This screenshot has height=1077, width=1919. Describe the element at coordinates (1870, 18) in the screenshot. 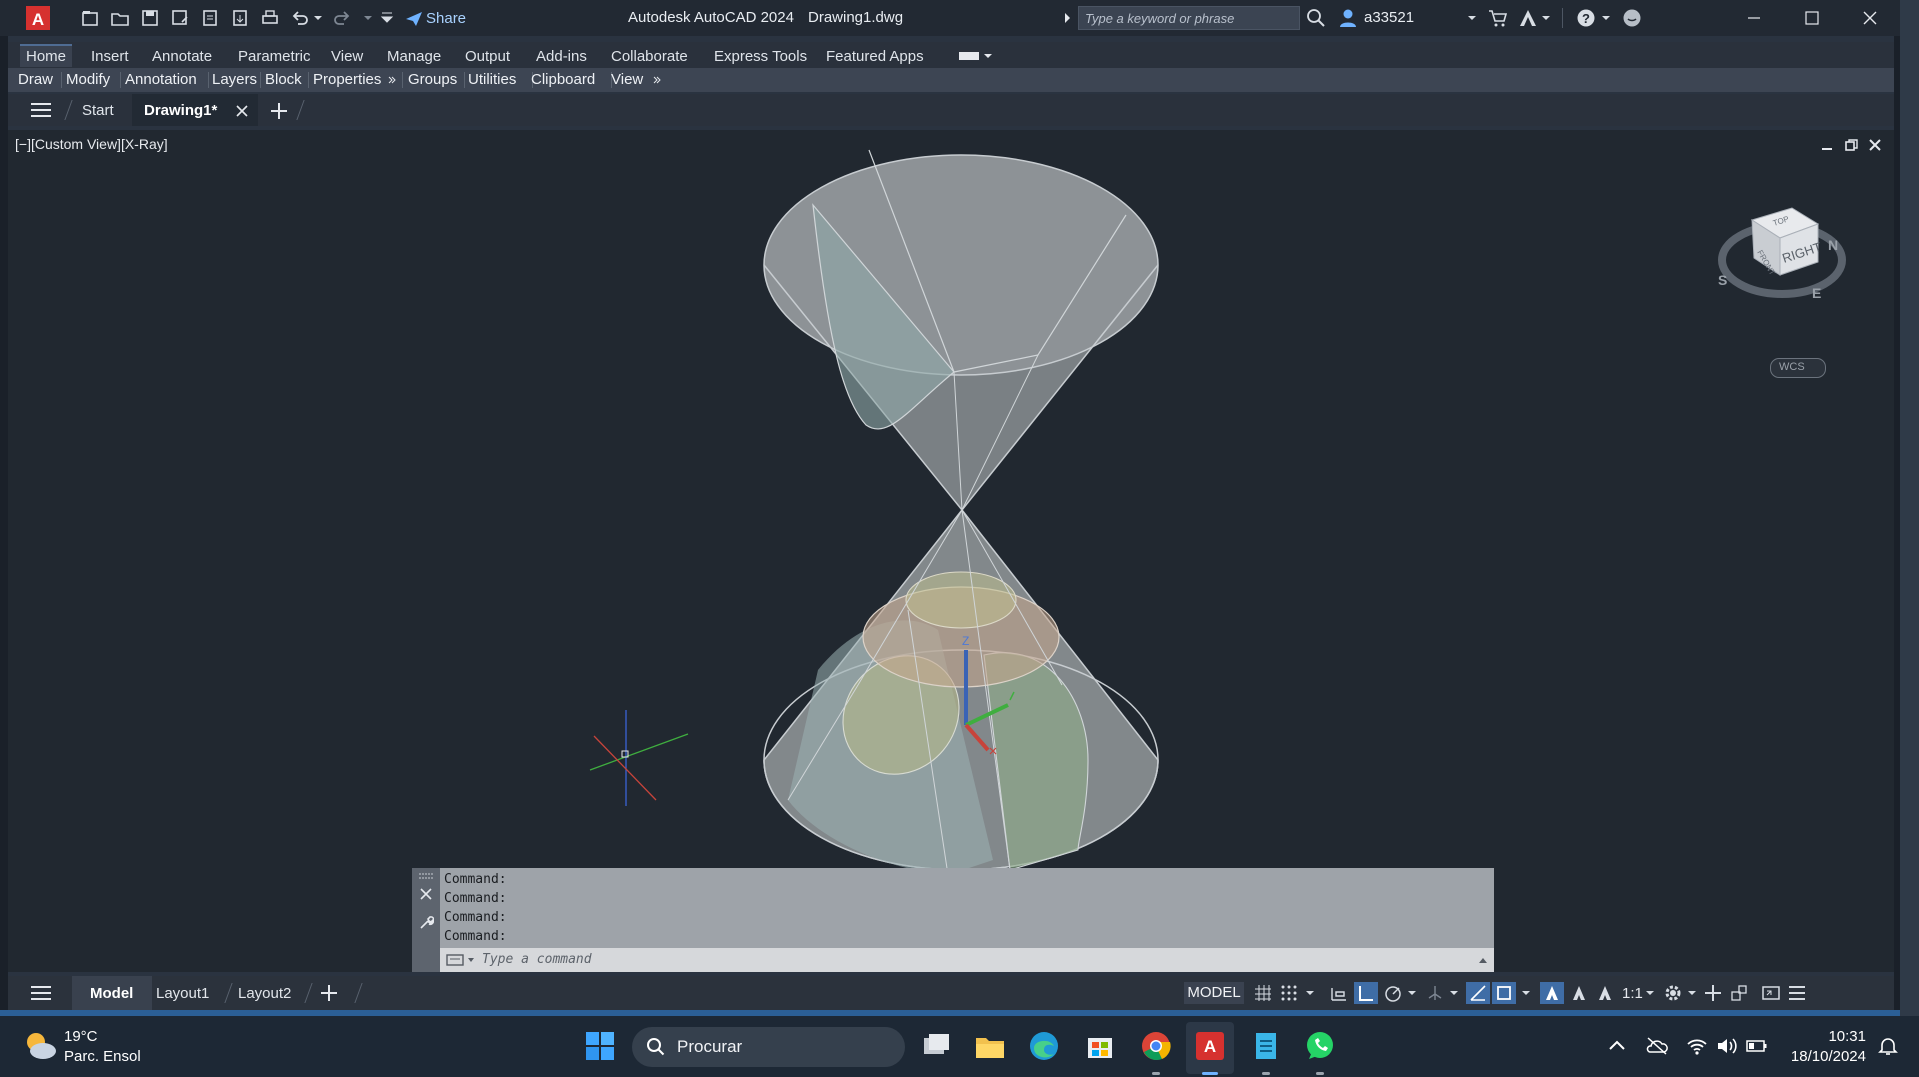

I see `close-window-icon` at that location.